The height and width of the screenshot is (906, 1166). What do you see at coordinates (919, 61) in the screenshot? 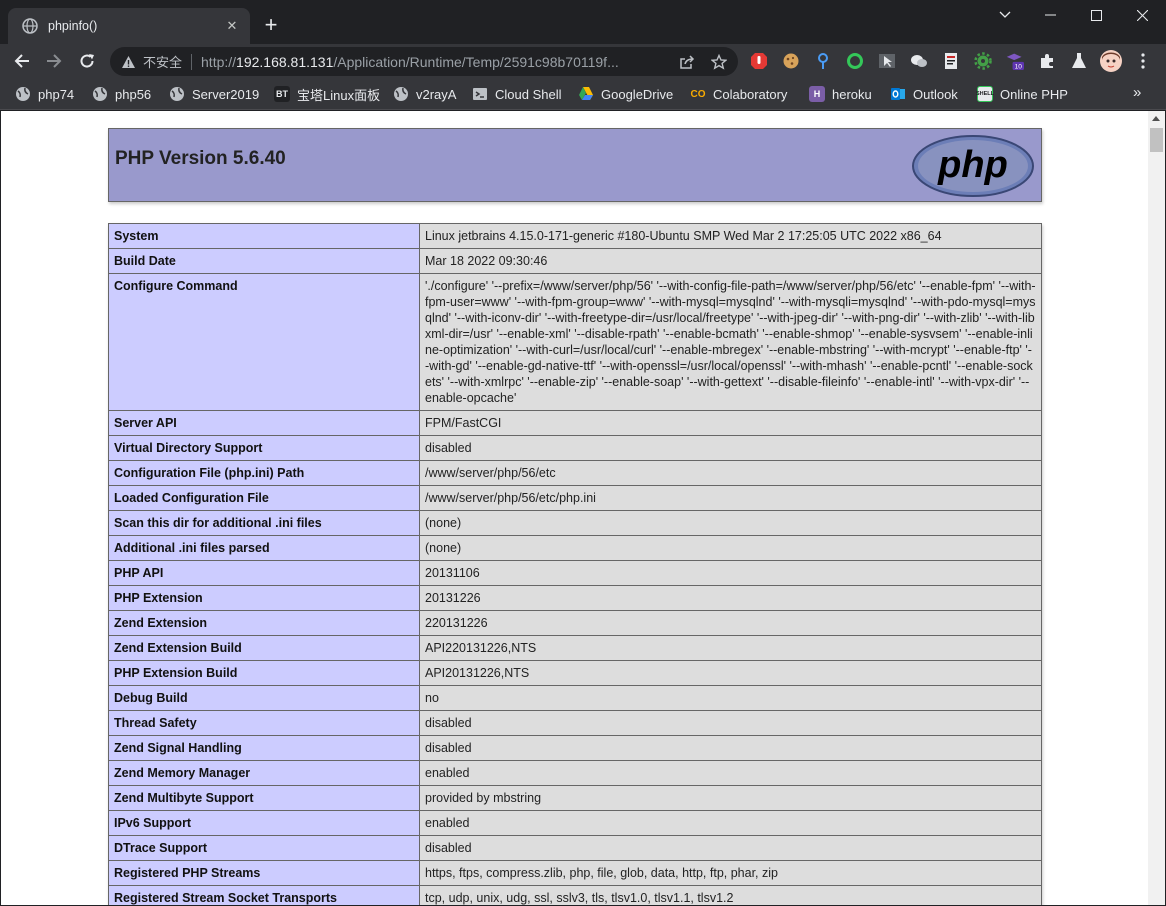
I see `wechat-icon` at bounding box center [919, 61].